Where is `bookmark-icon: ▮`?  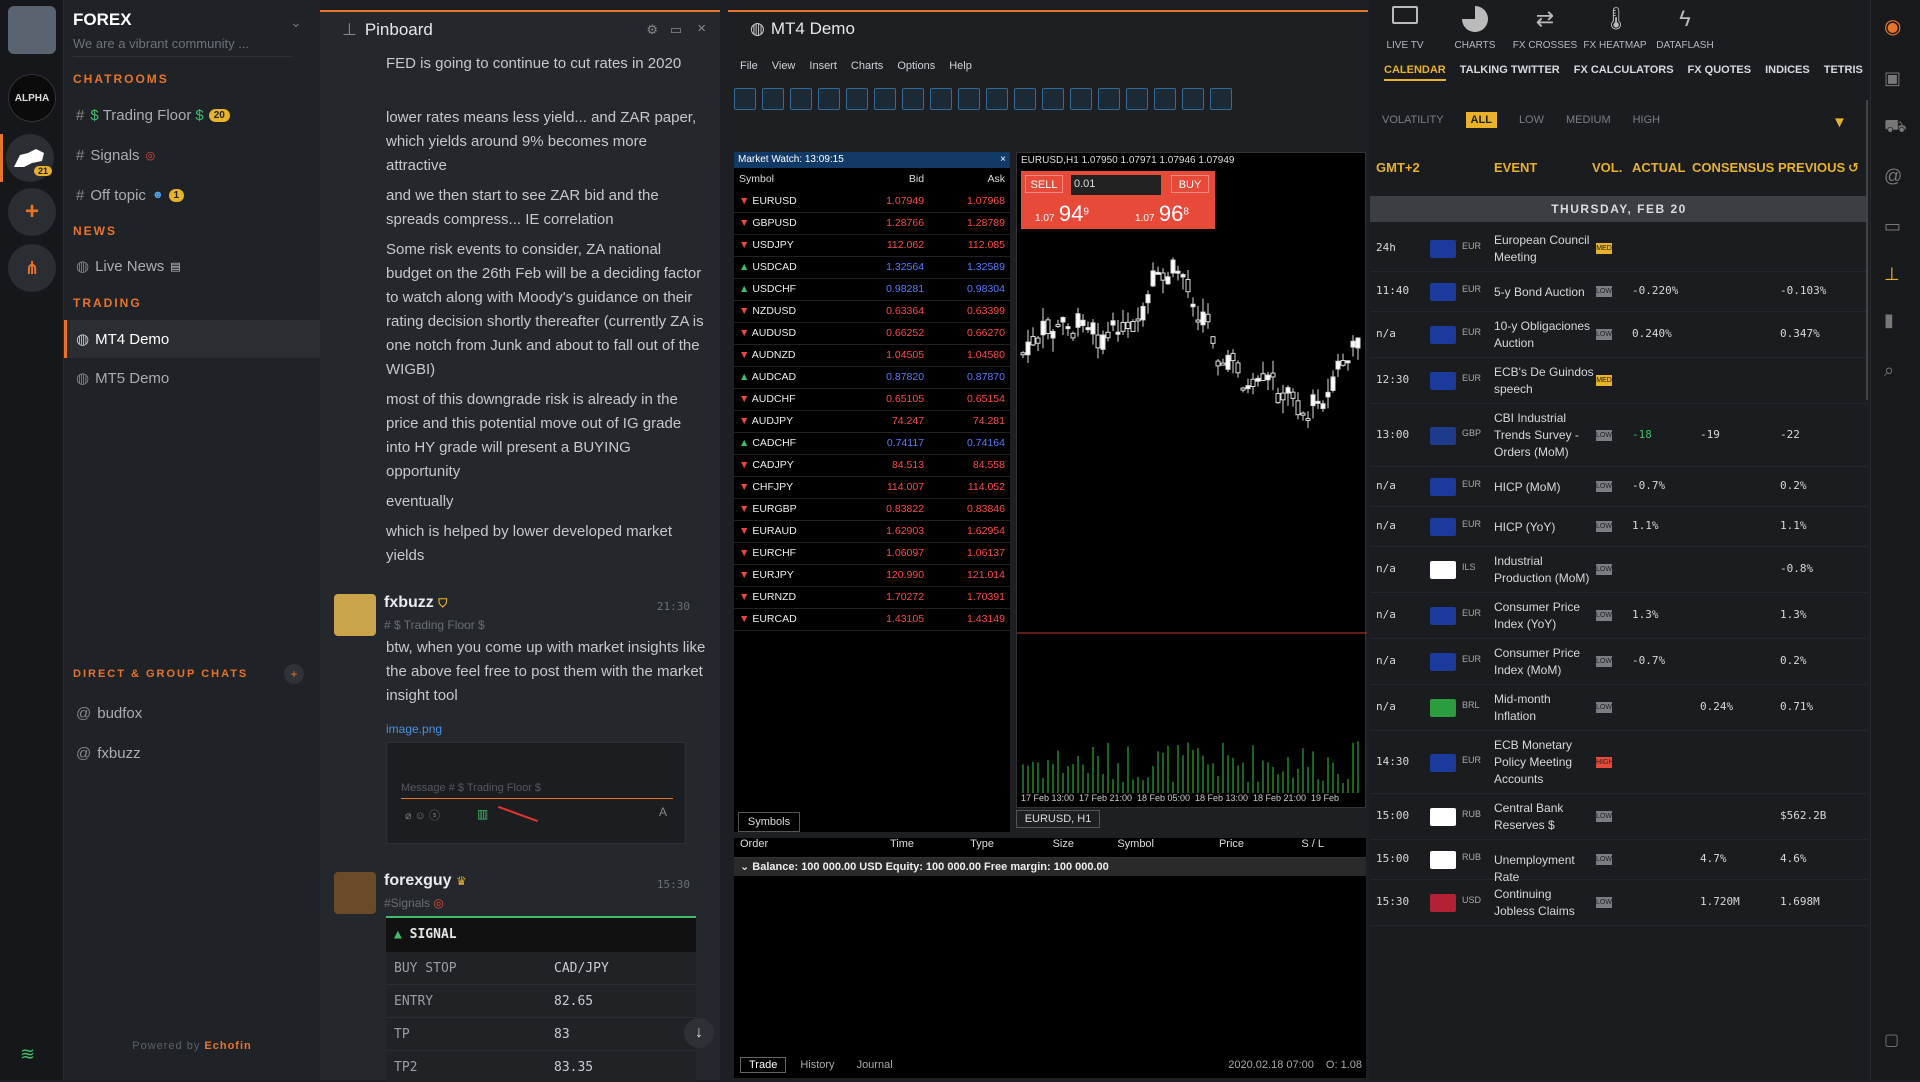 bookmark-icon: ▮ is located at coordinates (1896, 322).